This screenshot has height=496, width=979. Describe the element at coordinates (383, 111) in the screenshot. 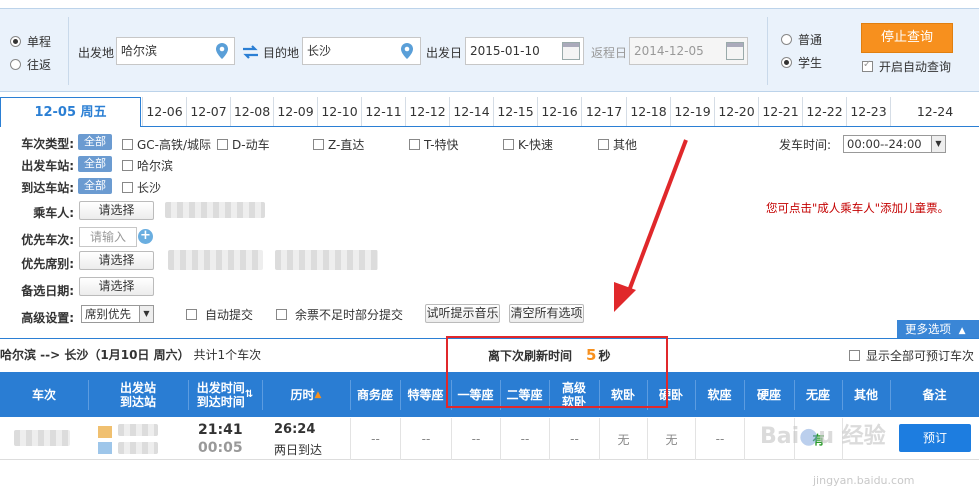

I see `date-tab: 12-11` at that location.